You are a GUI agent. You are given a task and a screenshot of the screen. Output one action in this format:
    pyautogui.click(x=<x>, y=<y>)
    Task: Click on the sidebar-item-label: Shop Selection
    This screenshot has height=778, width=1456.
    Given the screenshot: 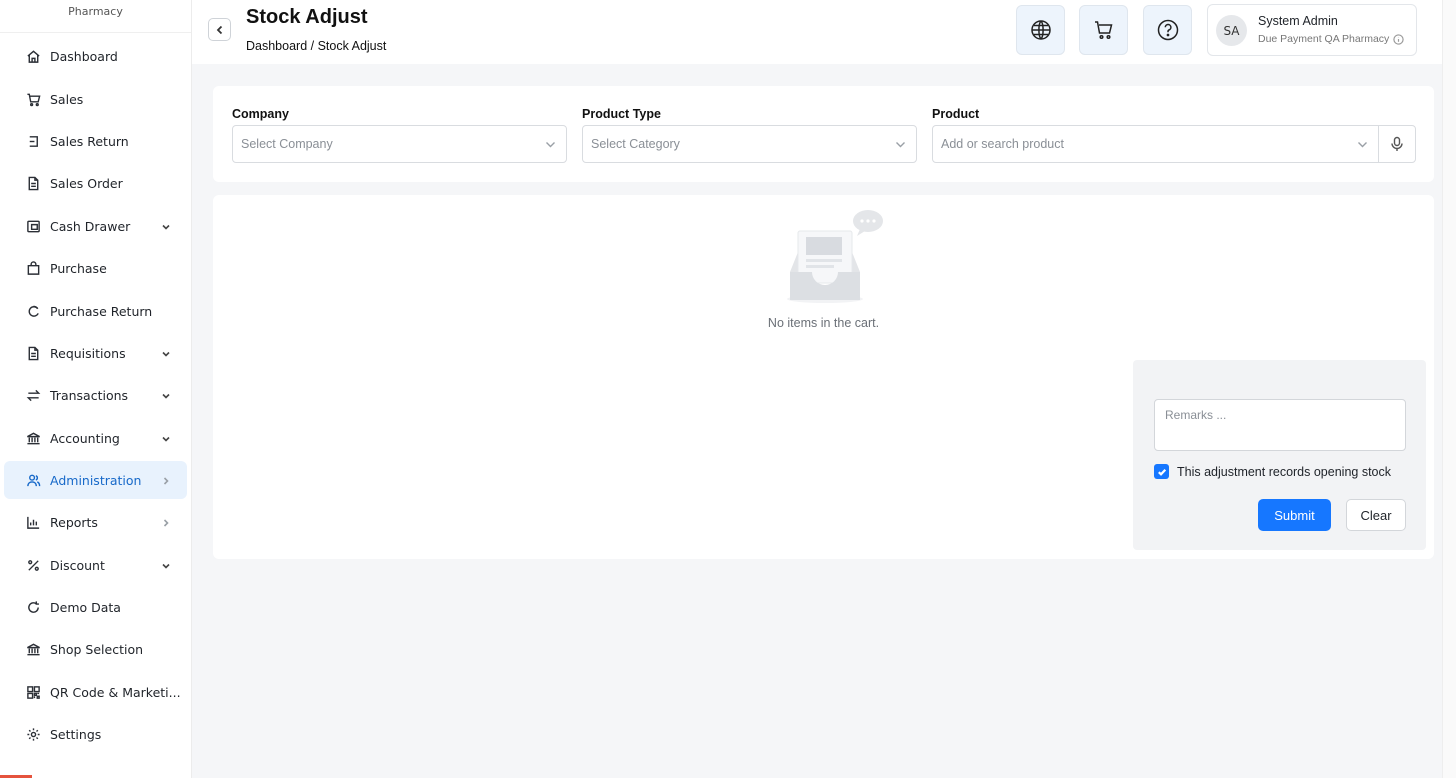 What is the action you would take?
    pyautogui.click(x=97, y=649)
    